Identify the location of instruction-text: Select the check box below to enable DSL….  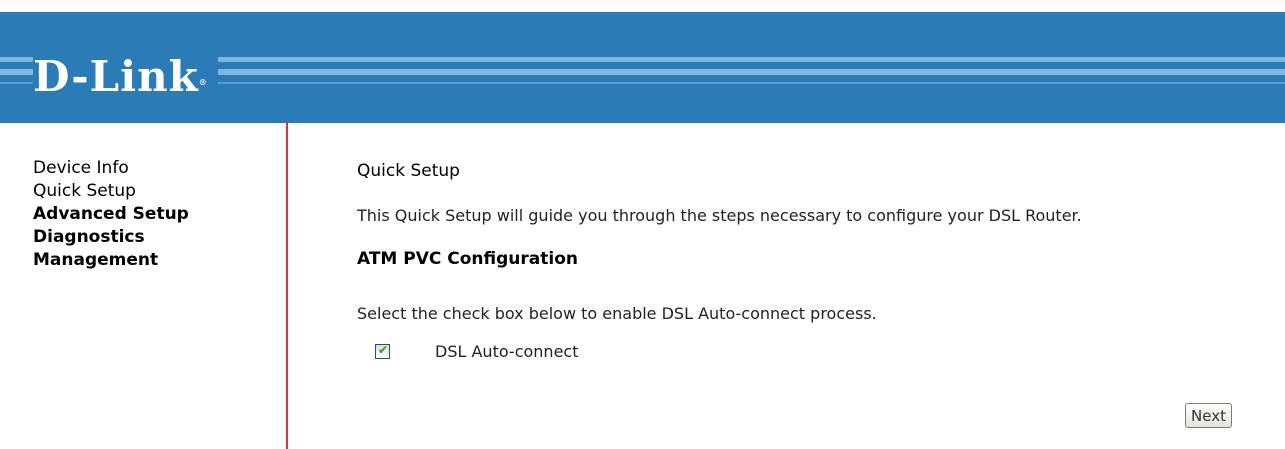
(617, 313).